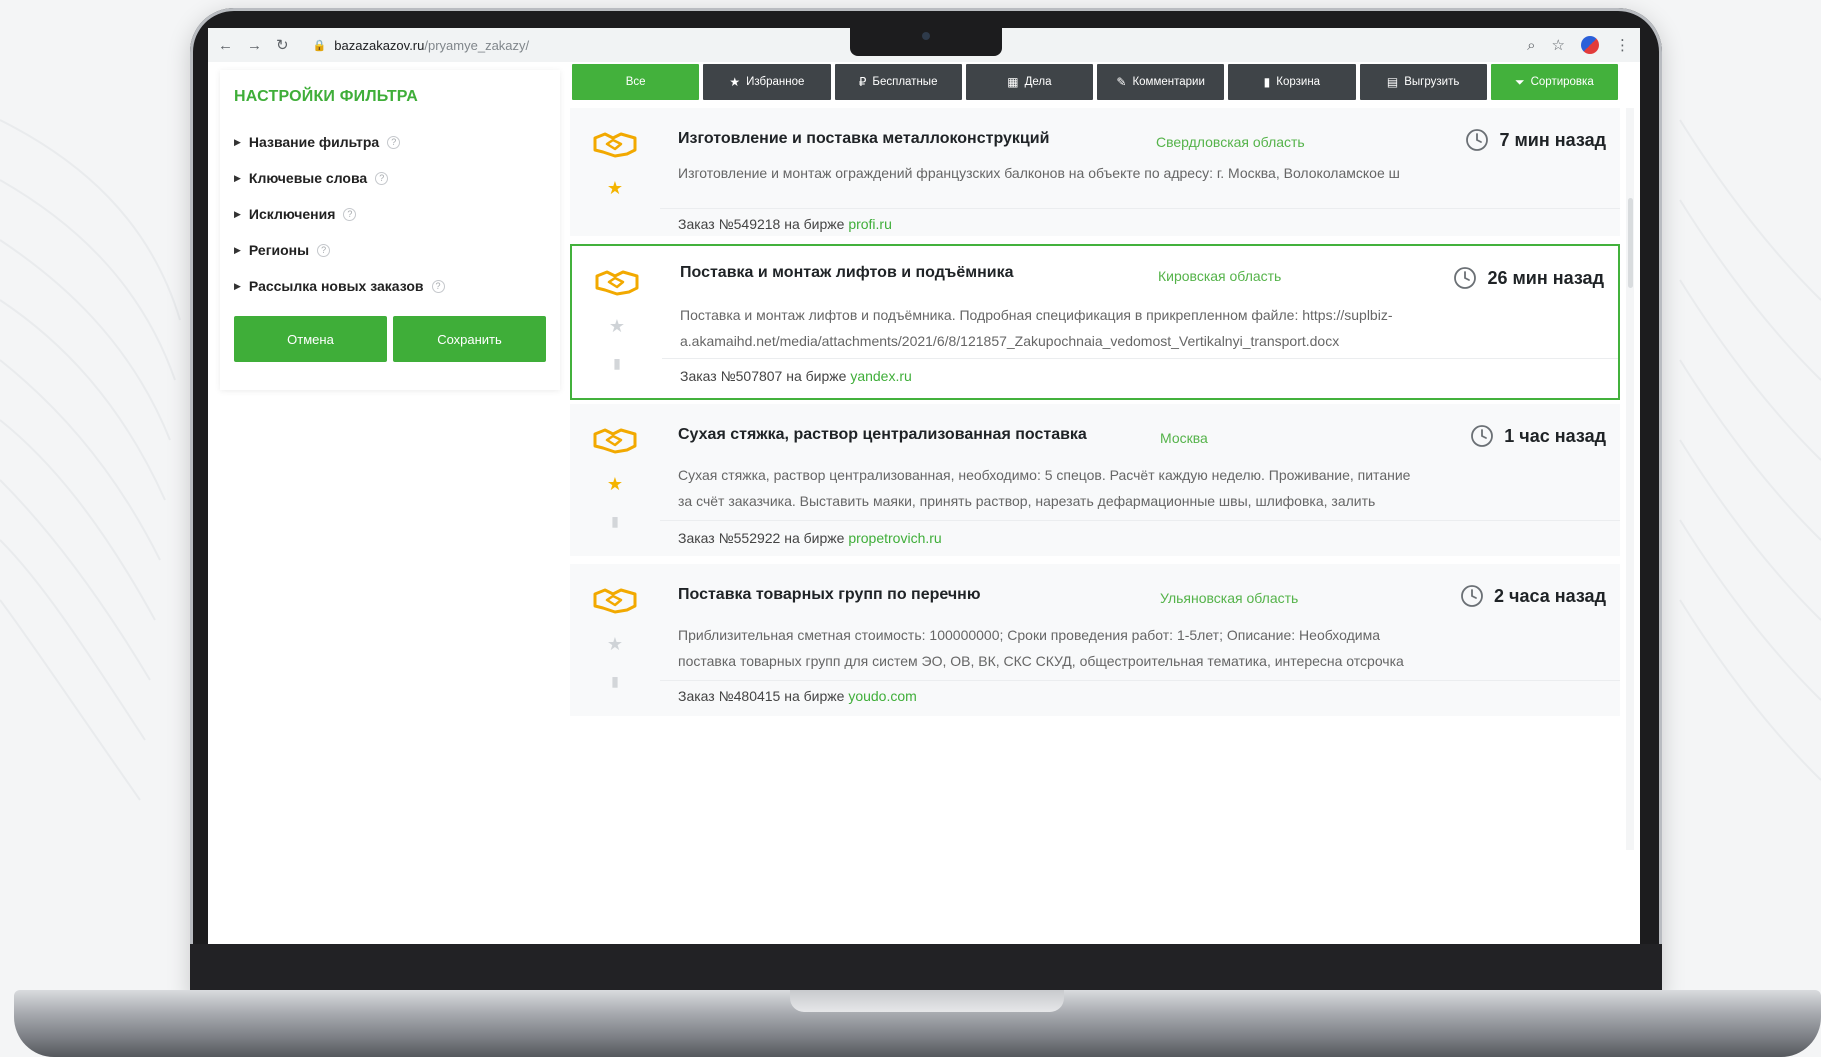  I want to click on filter-item: ▶ Название фильтра?, so click(390, 142).